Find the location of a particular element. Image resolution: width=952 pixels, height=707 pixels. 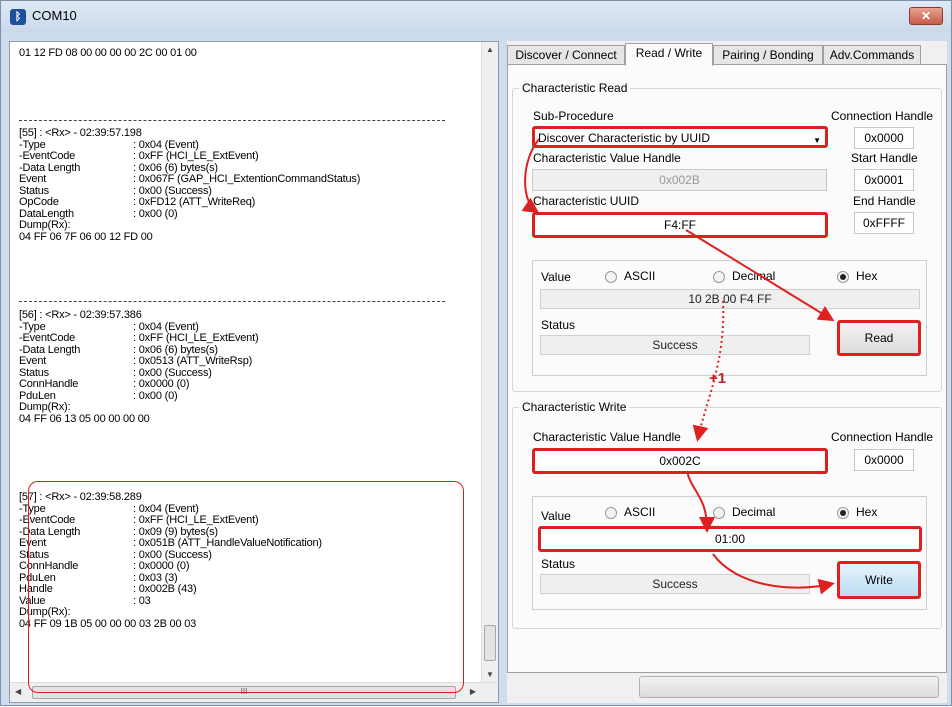

sub-procedure-select: Discover Characteristic by UUID ▼ is located at coordinates (680, 137).